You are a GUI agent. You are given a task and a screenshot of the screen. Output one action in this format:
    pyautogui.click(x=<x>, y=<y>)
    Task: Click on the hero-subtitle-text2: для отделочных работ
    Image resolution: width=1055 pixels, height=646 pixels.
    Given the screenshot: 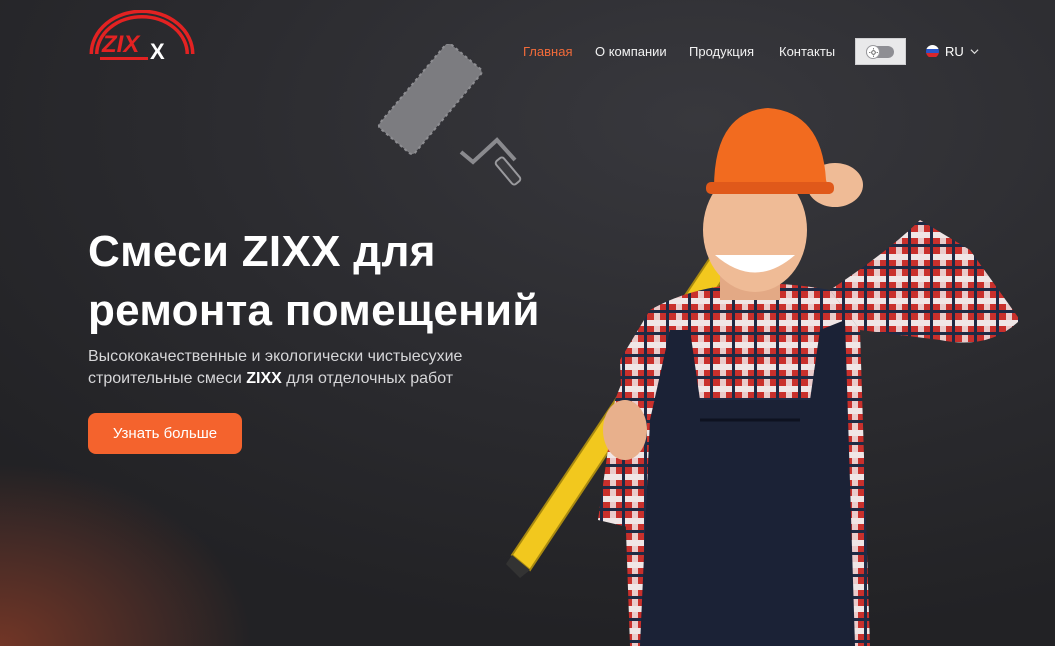 What is the action you would take?
    pyautogui.click(x=367, y=378)
    